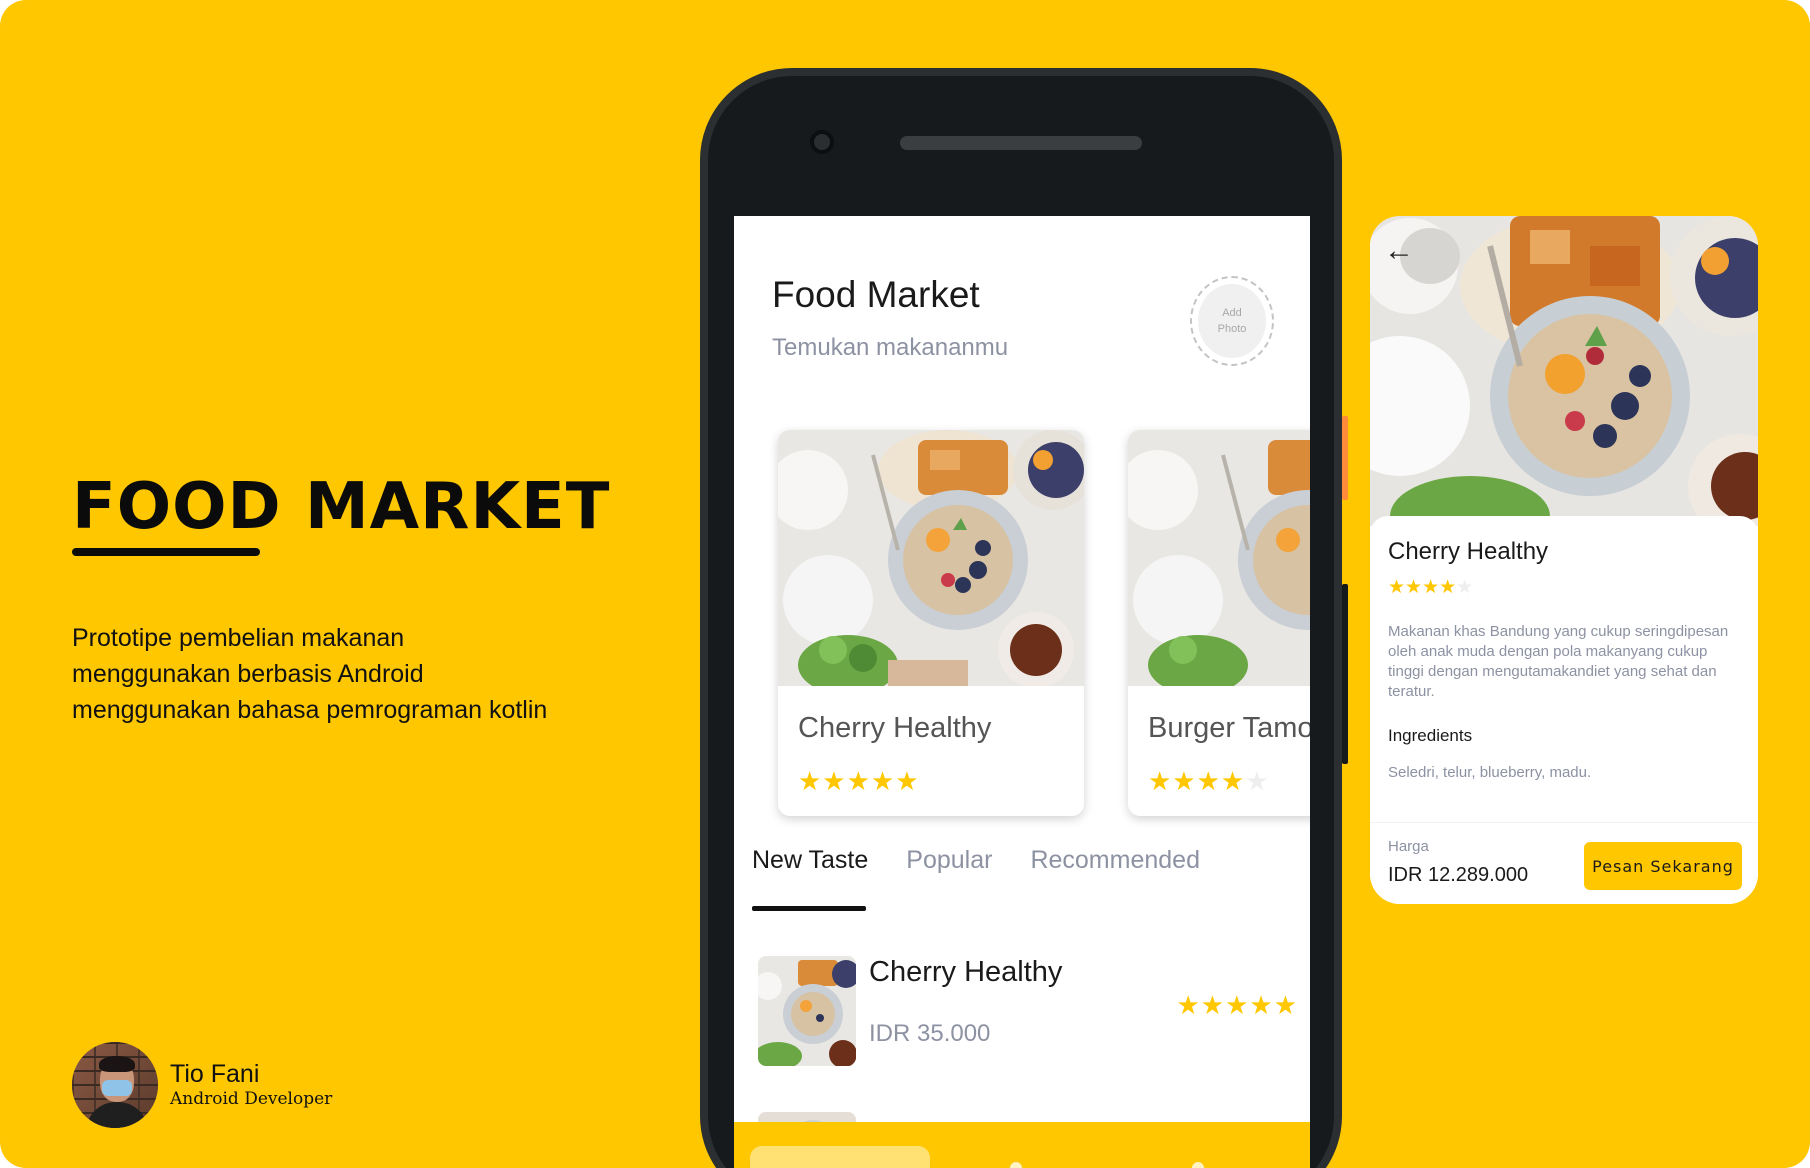 This screenshot has width=1810, height=1168. Describe the element at coordinates (876, 294) in the screenshot. I see `app-title: Food Market` at that location.